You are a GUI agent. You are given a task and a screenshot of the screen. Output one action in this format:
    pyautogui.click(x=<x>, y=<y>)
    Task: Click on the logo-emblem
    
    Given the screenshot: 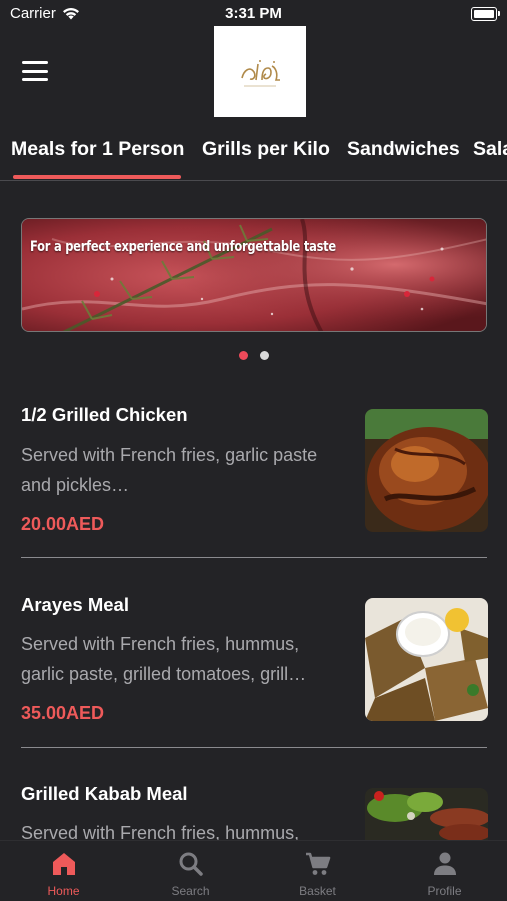 What is the action you would take?
    pyautogui.click(x=260, y=73)
    